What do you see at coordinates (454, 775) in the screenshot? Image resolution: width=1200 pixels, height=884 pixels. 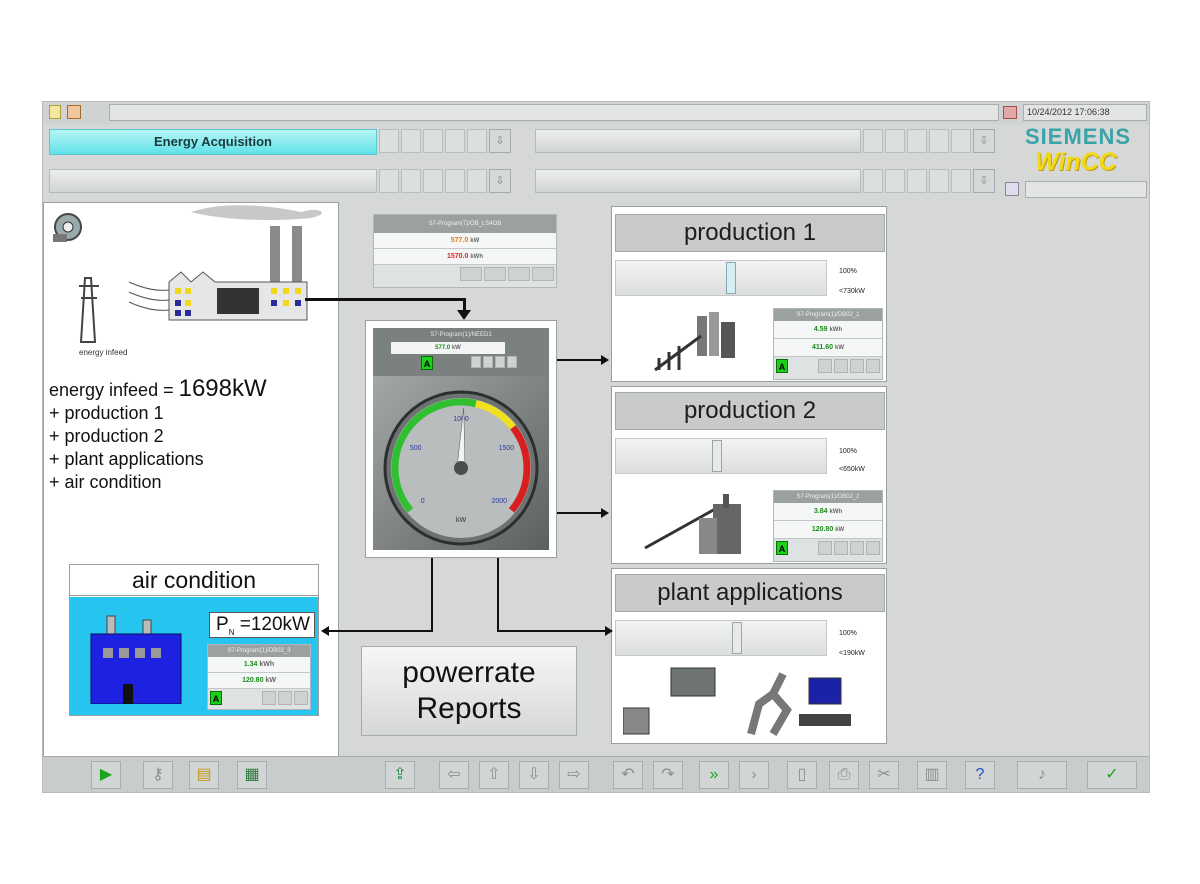 I see `arrow-left-icon: ⇦` at bounding box center [454, 775].